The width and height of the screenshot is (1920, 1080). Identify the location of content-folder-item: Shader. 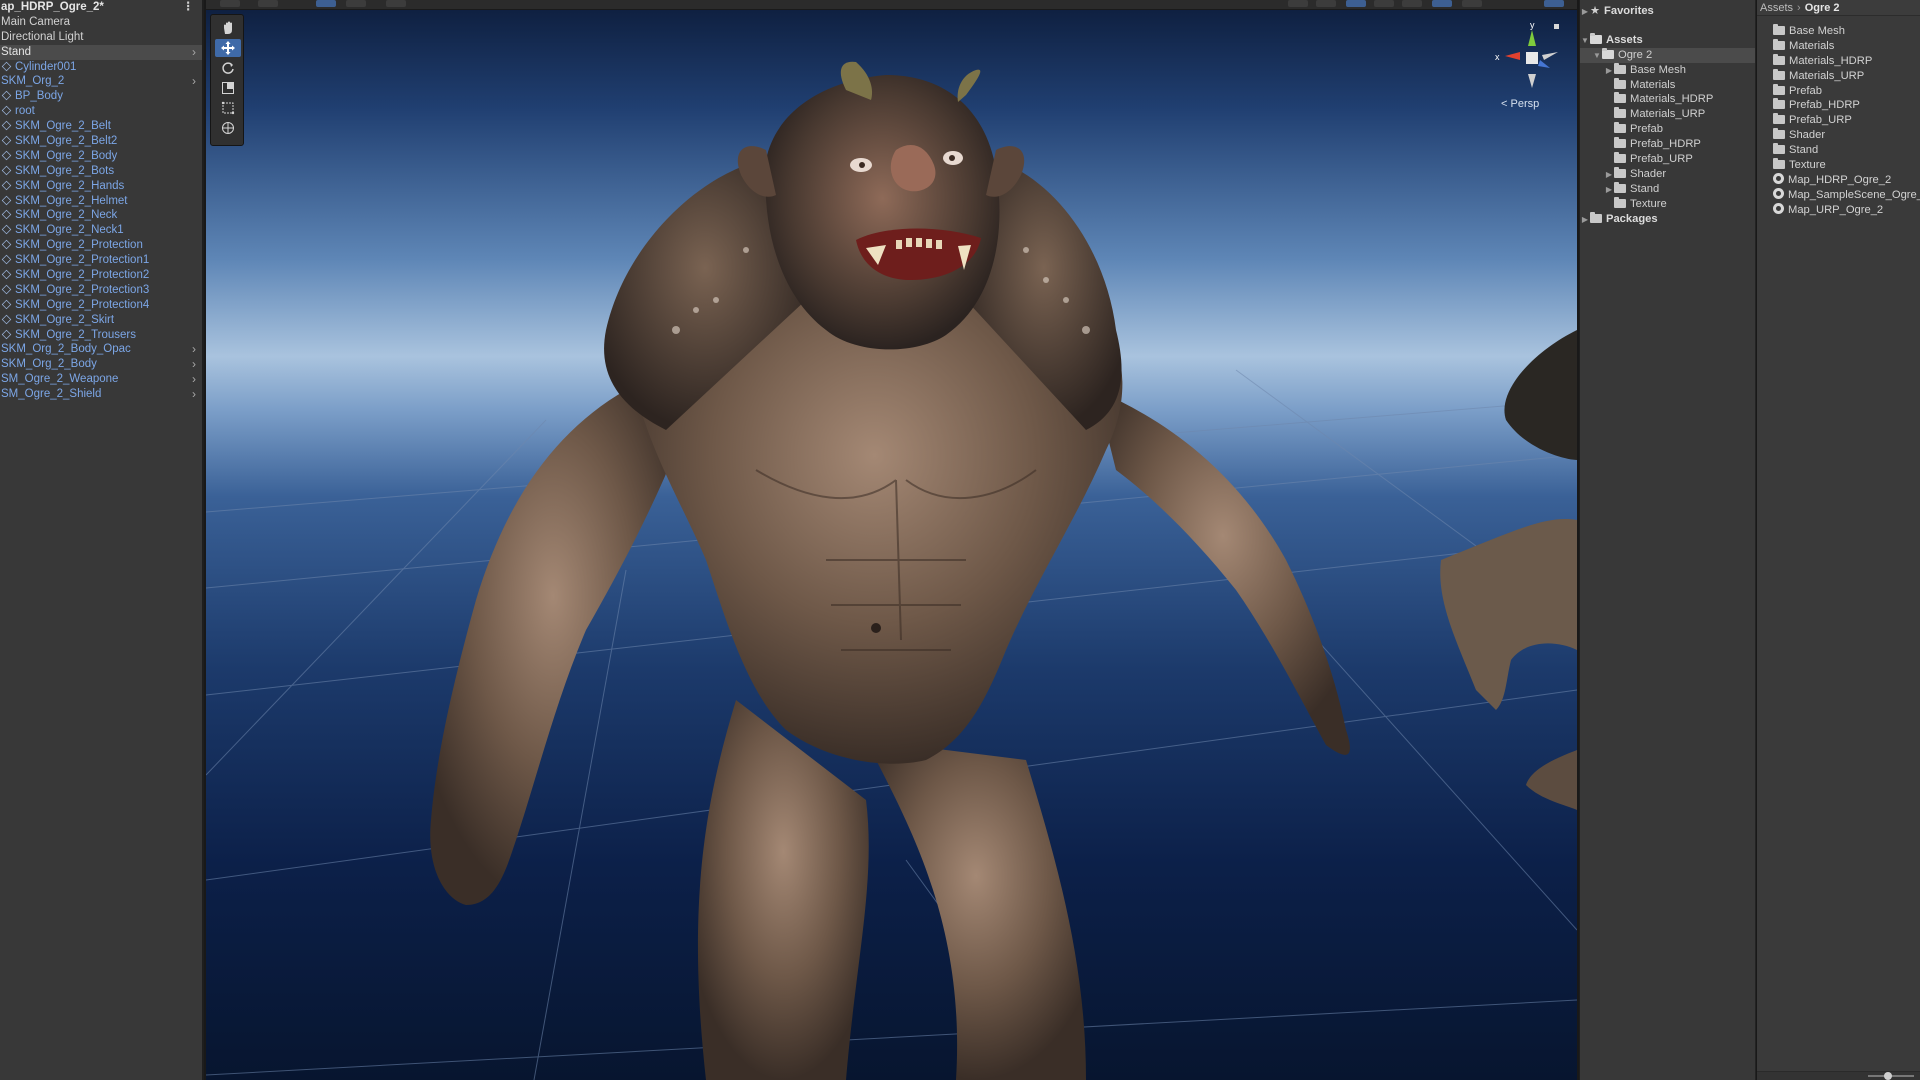
(1838, 135).